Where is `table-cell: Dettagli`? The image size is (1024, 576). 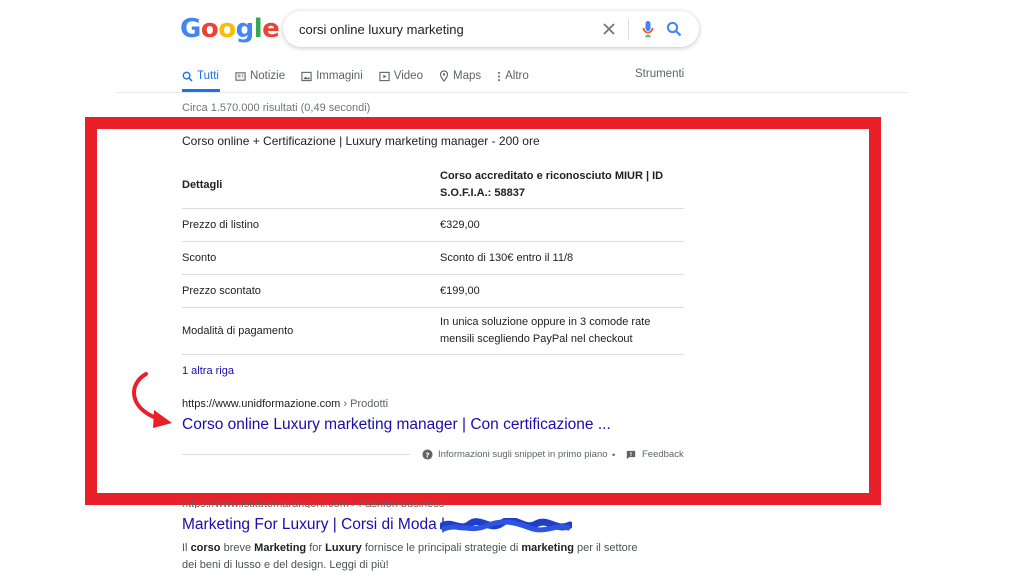 table-cell: Dettagli is located at coordinates (202, 185).